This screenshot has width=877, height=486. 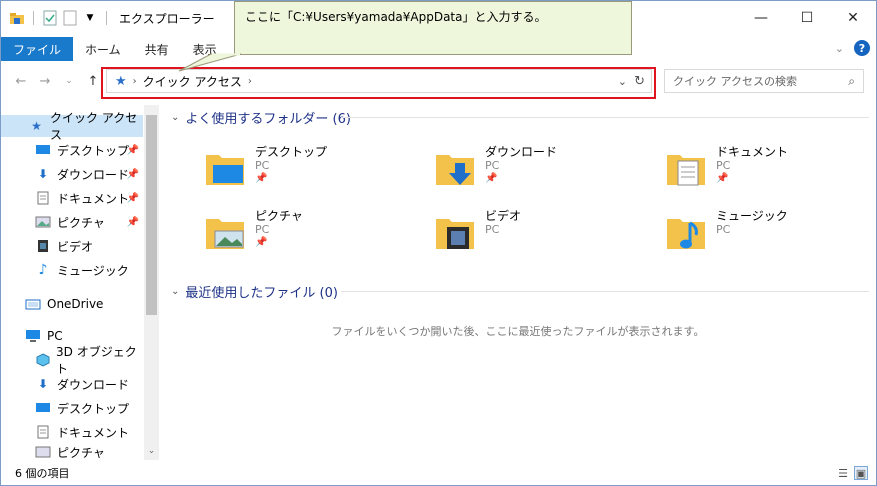 What do you see at coordinates (50, 18) in the screenshot?
I see `properties-icon` at bounding box center [50, 18].